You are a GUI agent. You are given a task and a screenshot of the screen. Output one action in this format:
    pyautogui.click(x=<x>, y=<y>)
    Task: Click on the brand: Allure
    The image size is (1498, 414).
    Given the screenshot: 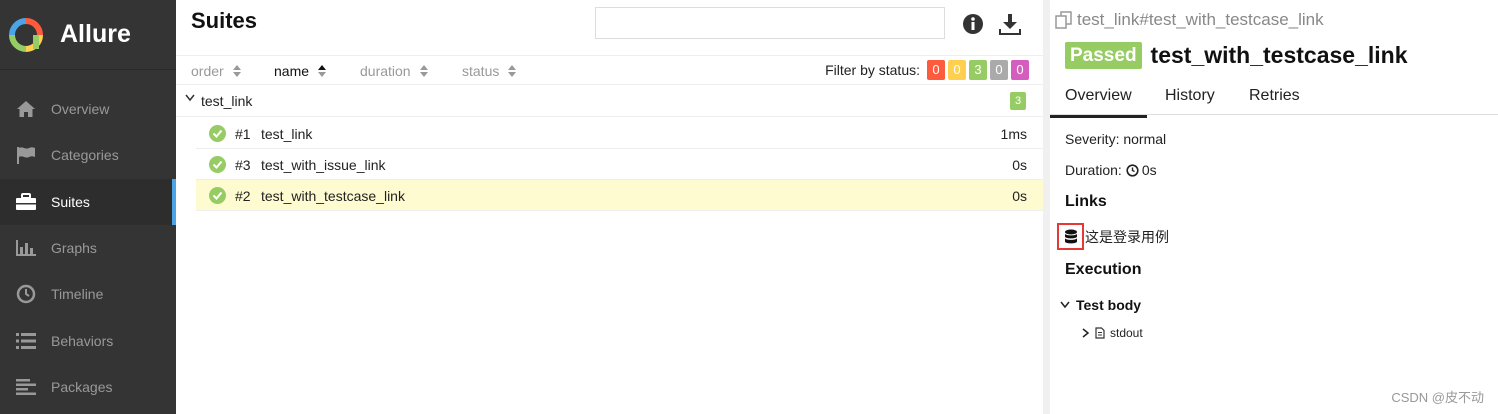 What is the action you would take?
    pyautogui.click(x=88, y=35)
    